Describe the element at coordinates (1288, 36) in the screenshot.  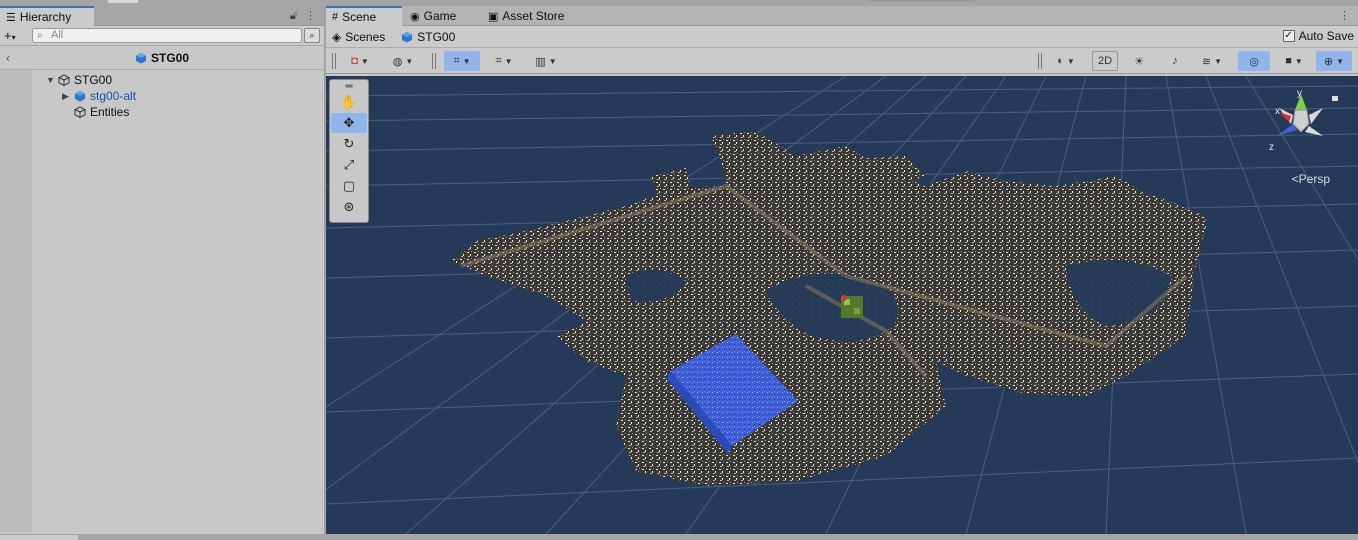
I see `auto-save-checkbox: ✓` at that location.